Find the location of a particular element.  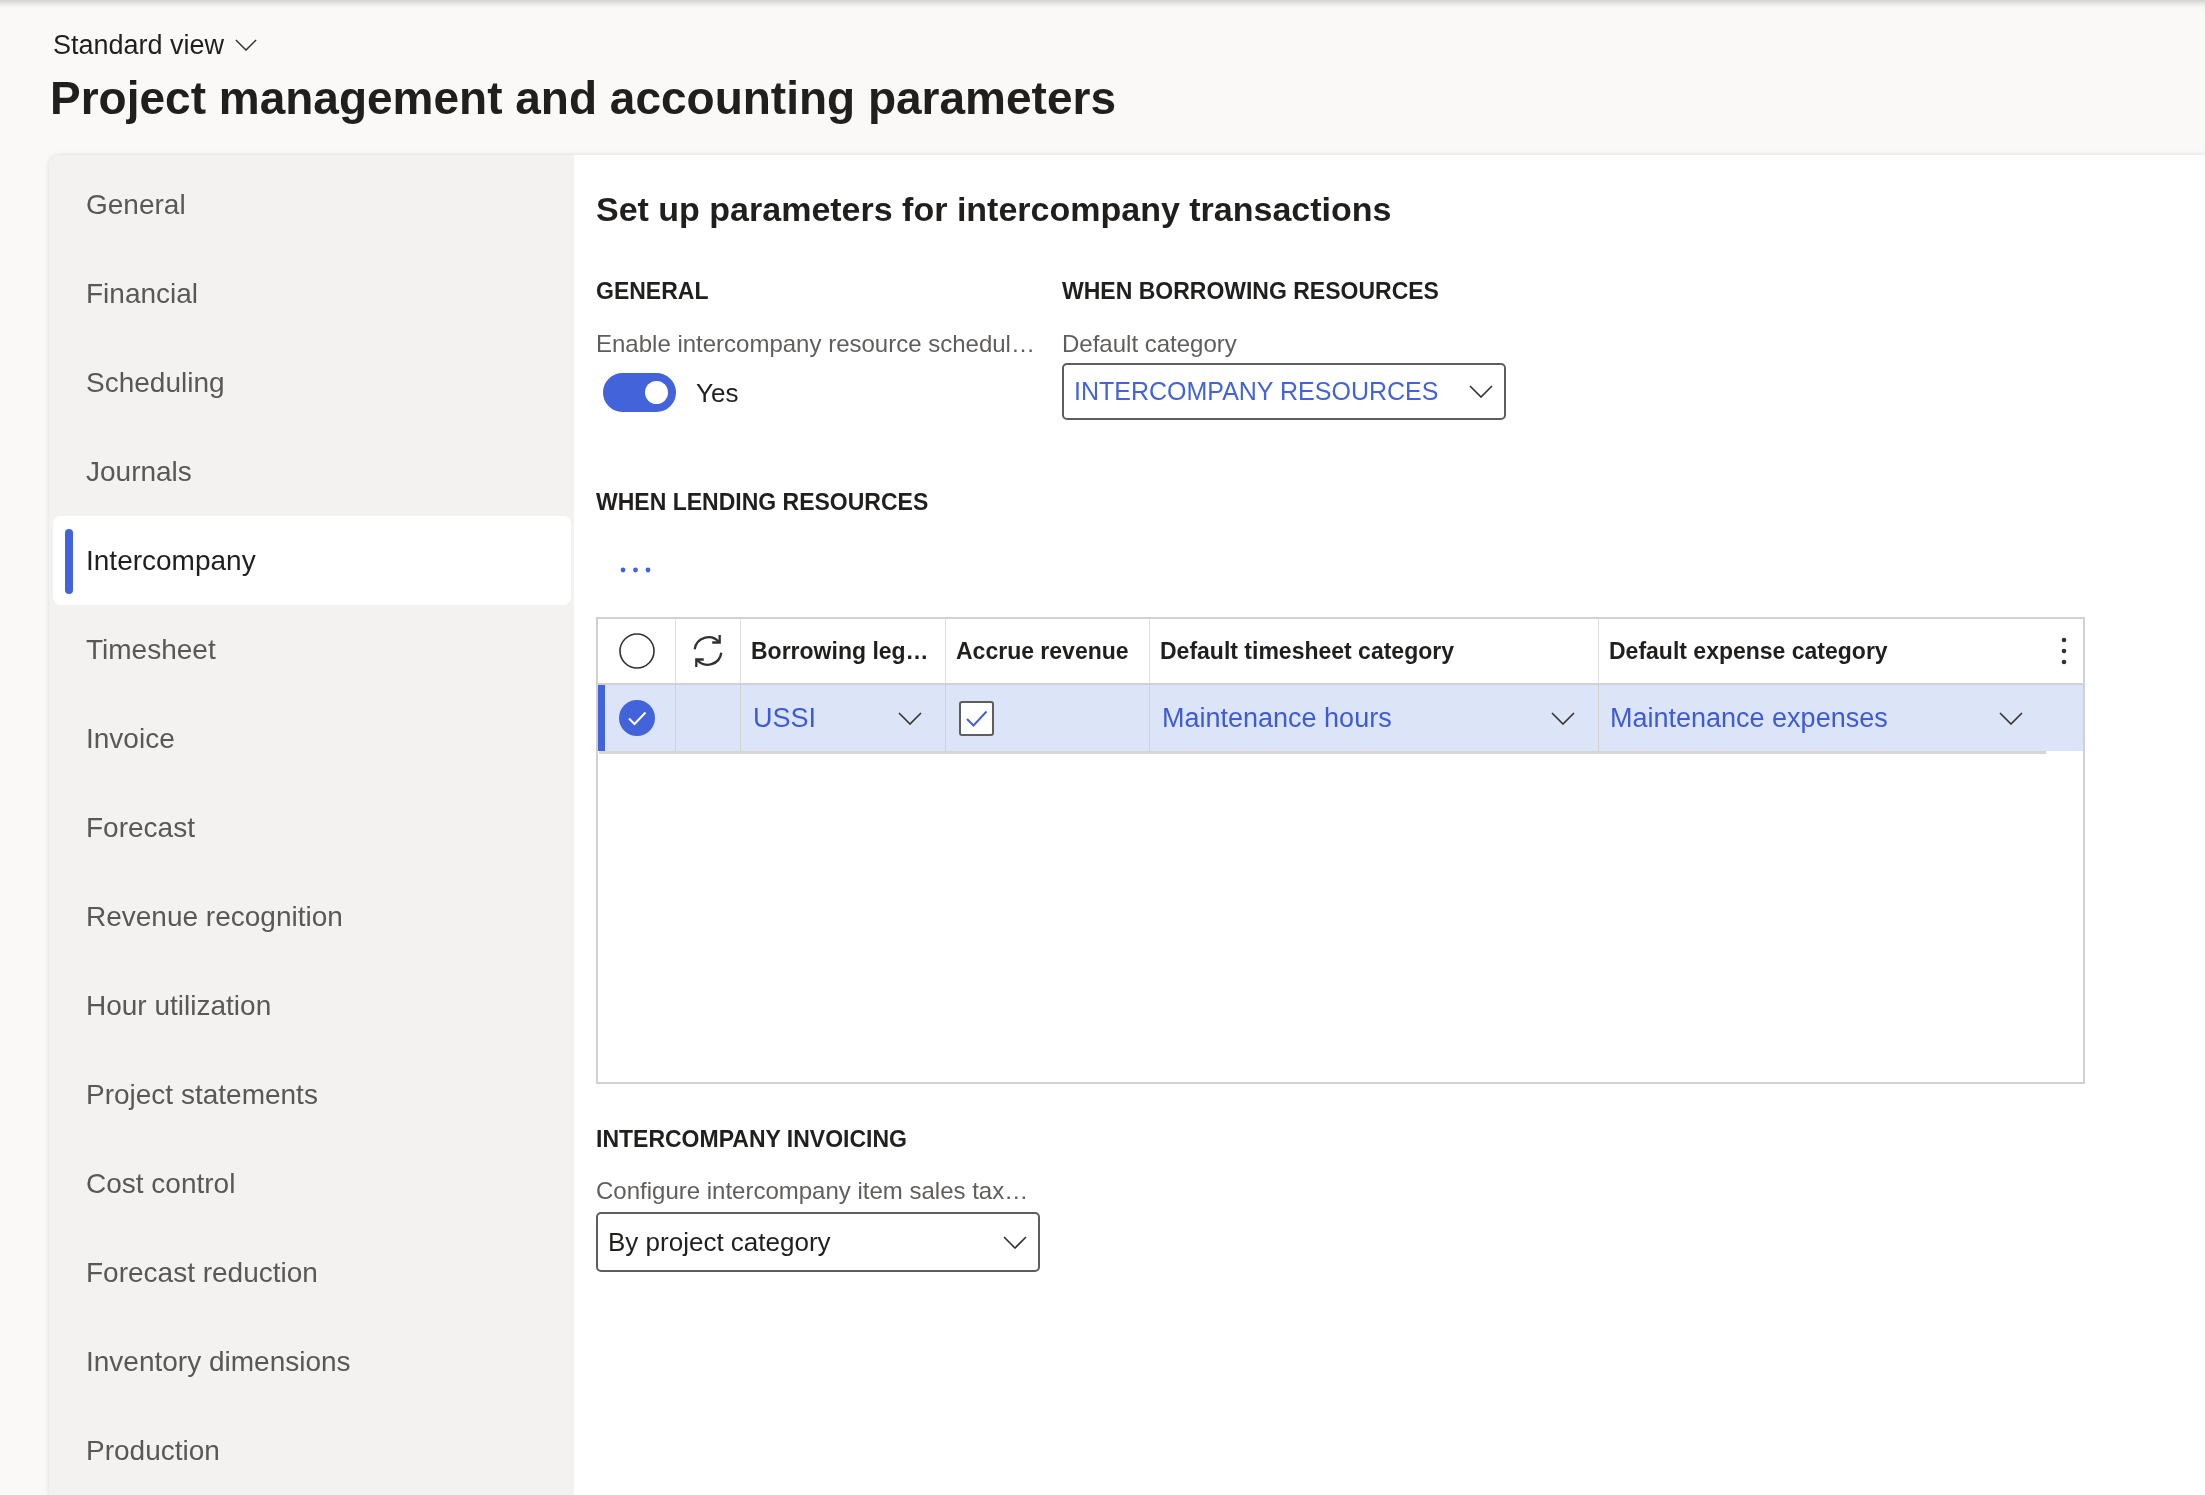

sidebar-item: Inventory dimensions is located at coordinates (312, 1361).